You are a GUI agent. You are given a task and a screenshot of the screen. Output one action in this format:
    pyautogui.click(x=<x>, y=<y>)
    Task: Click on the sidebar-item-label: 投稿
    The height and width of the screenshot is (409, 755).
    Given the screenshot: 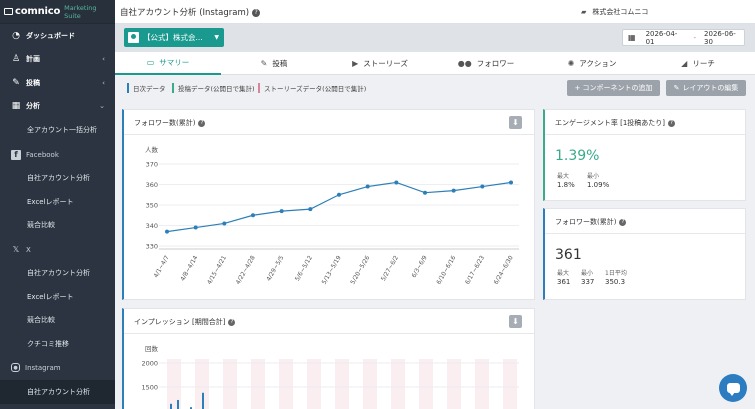 What is the action you would take?
    pyautogui.click(x=33, y=82)
    